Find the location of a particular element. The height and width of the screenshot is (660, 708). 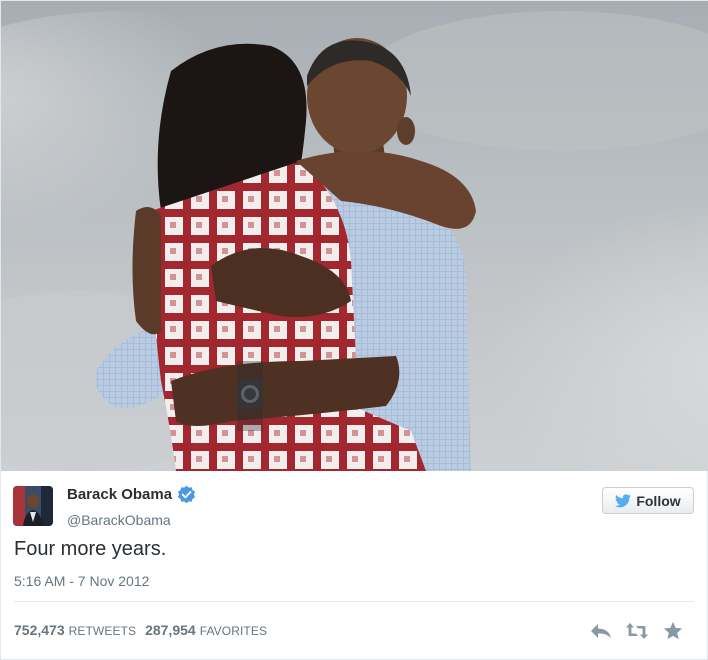

follow-button: Follow is located at coordinates (648, 500).